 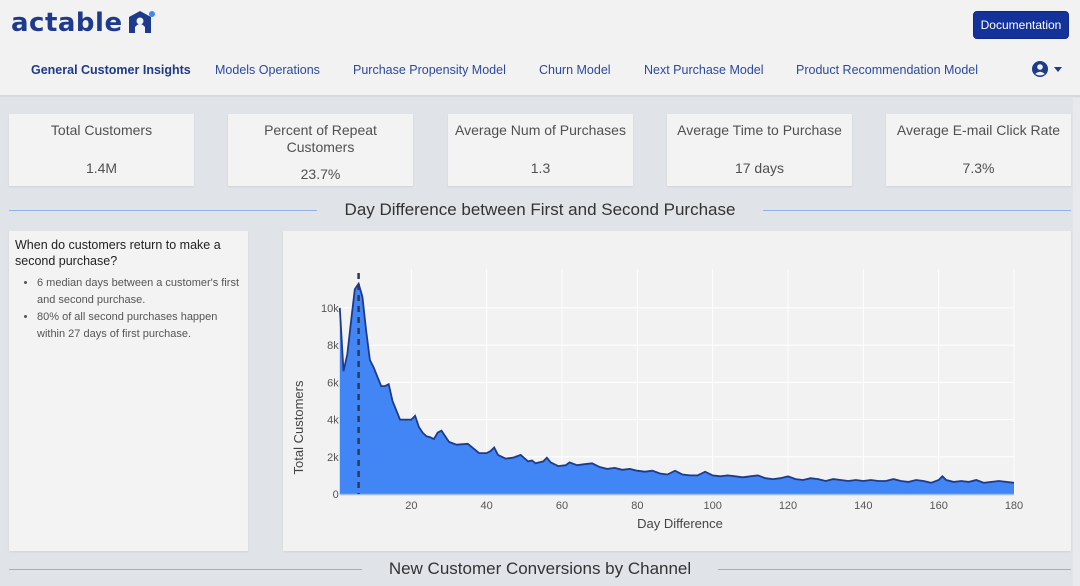 I want to click on x-tick-label: 140, so click(x=863, y=506).